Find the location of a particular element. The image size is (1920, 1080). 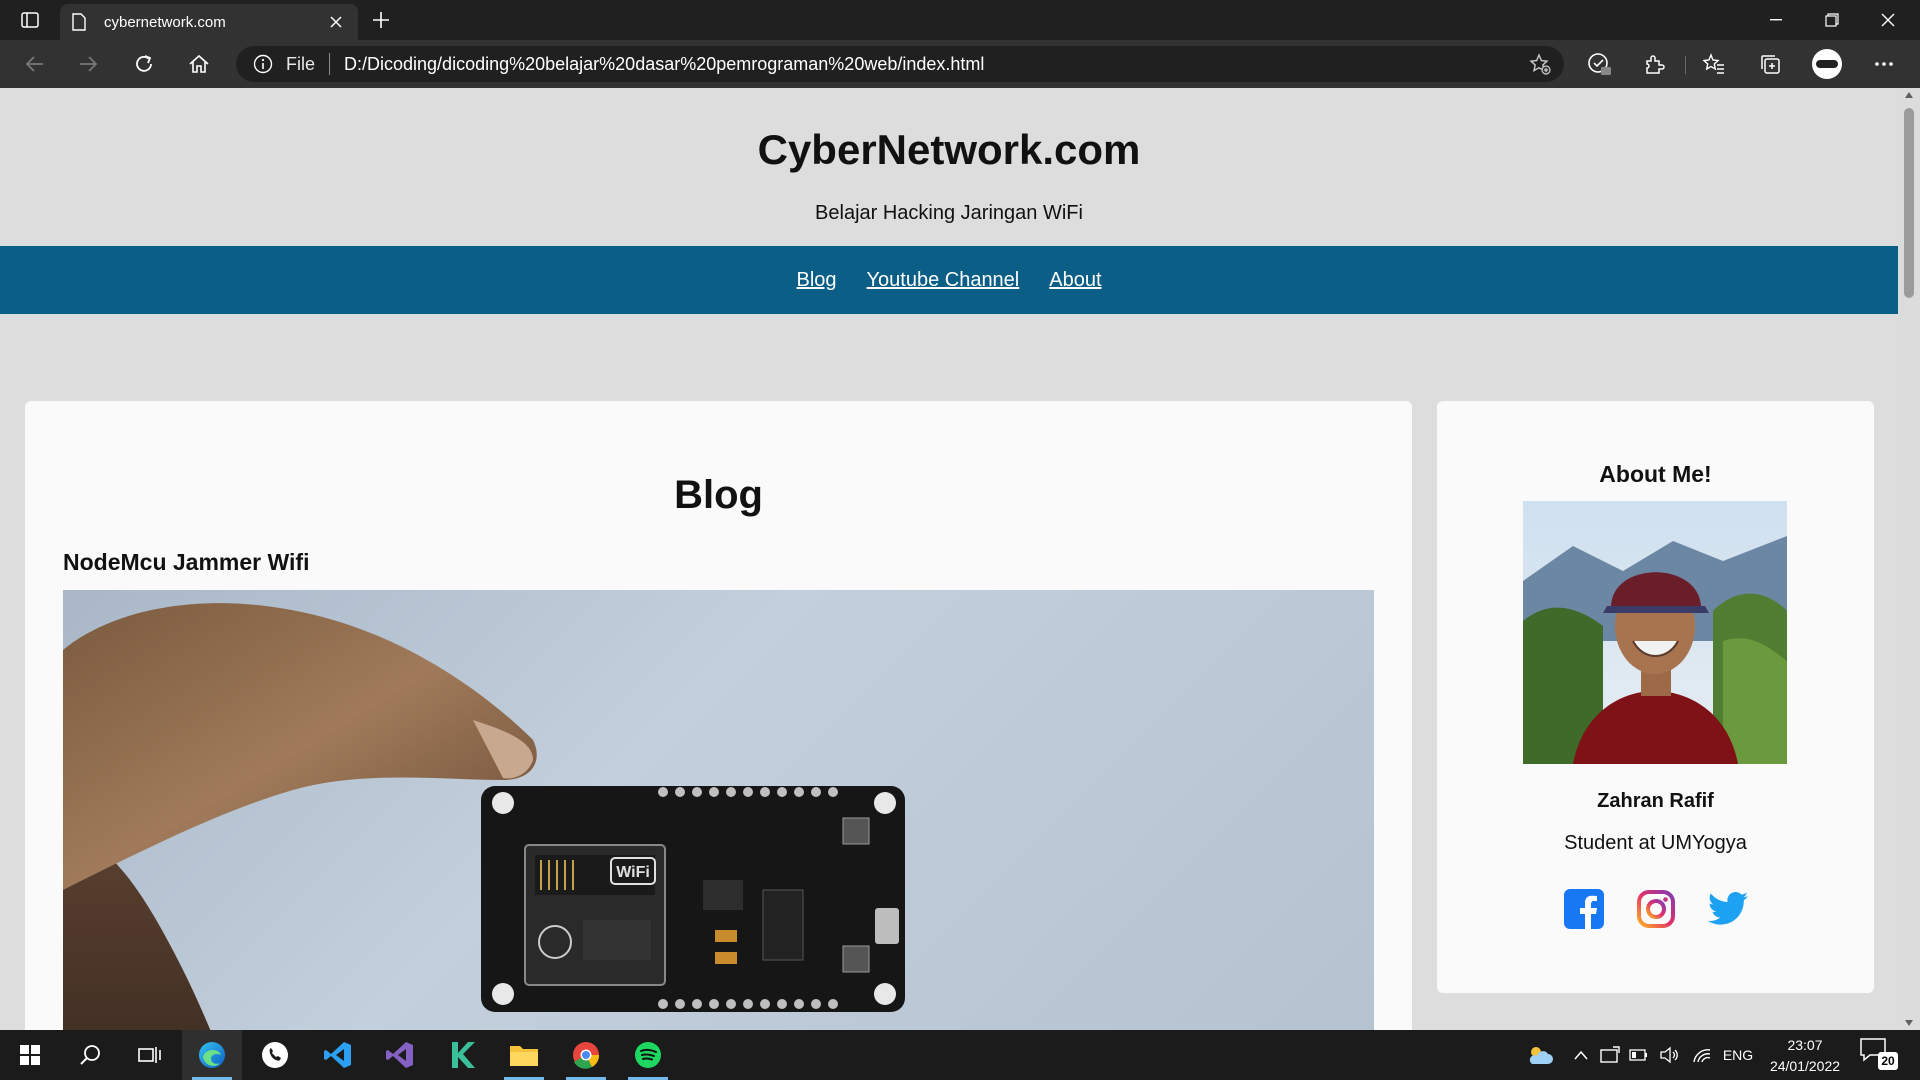

nav-link-youtube-channel: Youtube Channel is located at coordinates (943, 280).